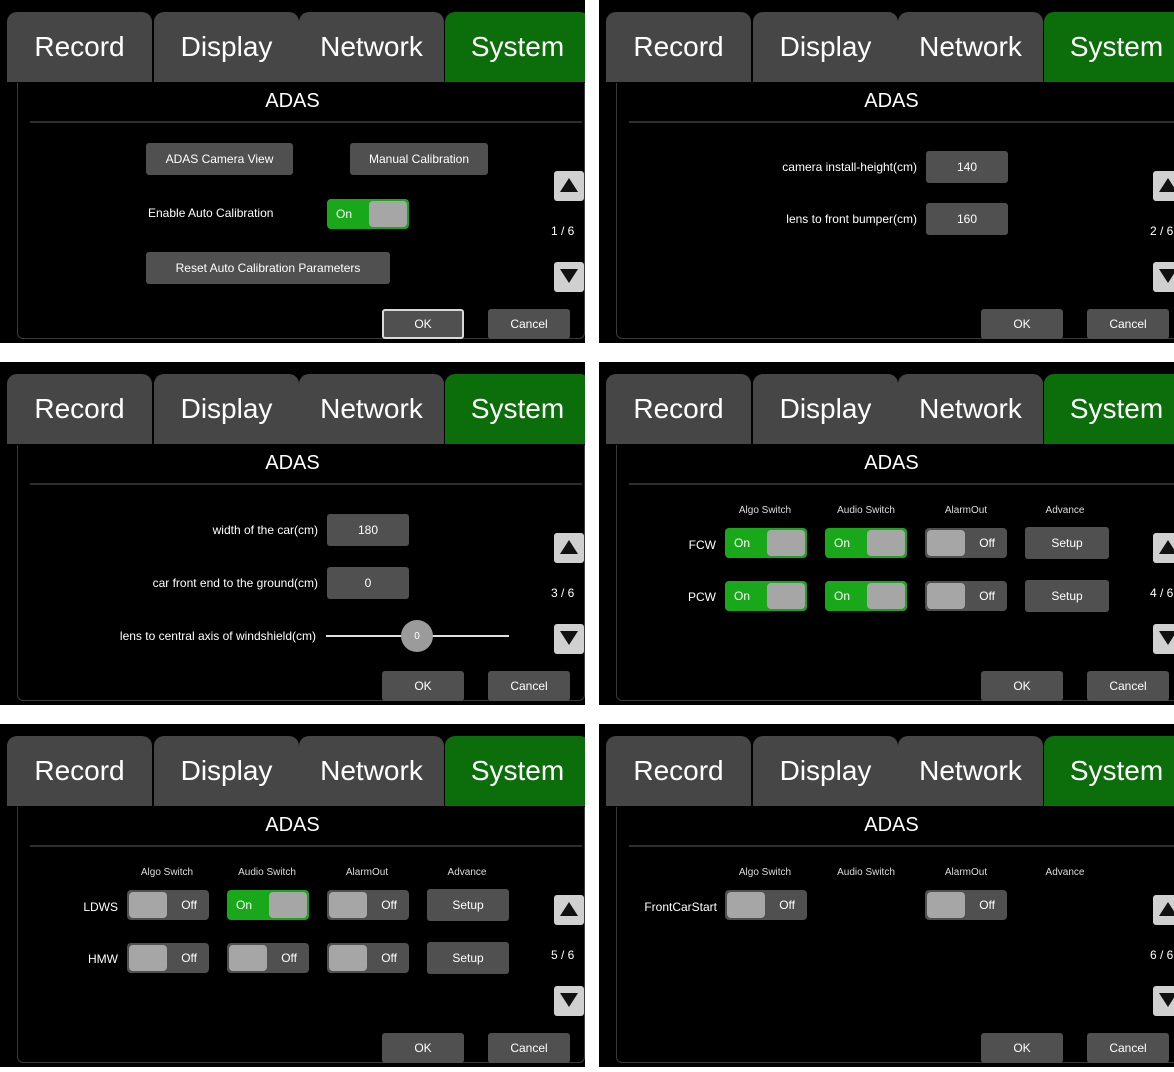 This screenshot has height=1072, width=1174. What do you see at coordinates (268, 905) in the screenshot?
I see `ldws-audio-switch-toggle: On` at bounding box center [268, 905].